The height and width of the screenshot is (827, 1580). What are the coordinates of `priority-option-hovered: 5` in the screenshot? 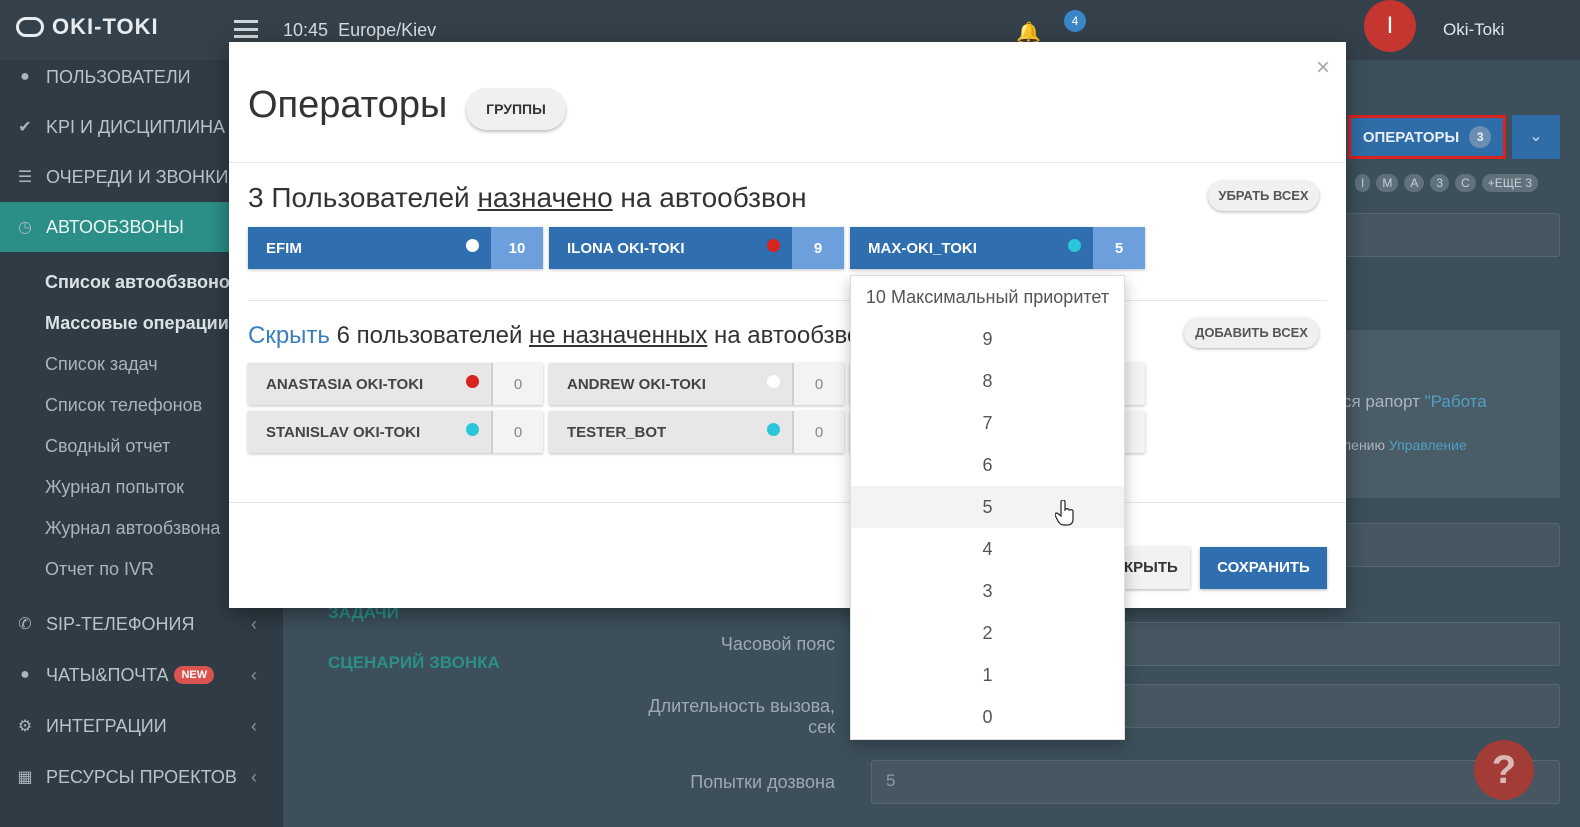 It's located at (987, 507).